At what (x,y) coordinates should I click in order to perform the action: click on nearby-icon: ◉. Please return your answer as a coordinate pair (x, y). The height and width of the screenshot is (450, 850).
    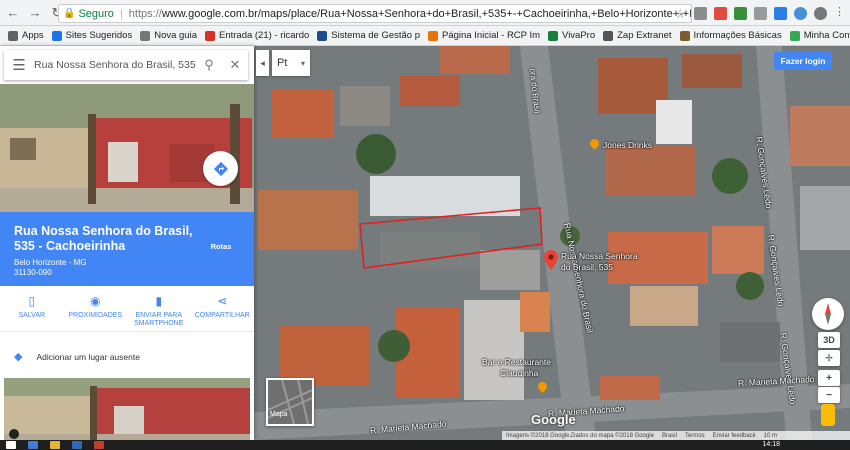
    Looking at the image, I should click on (95, 301).